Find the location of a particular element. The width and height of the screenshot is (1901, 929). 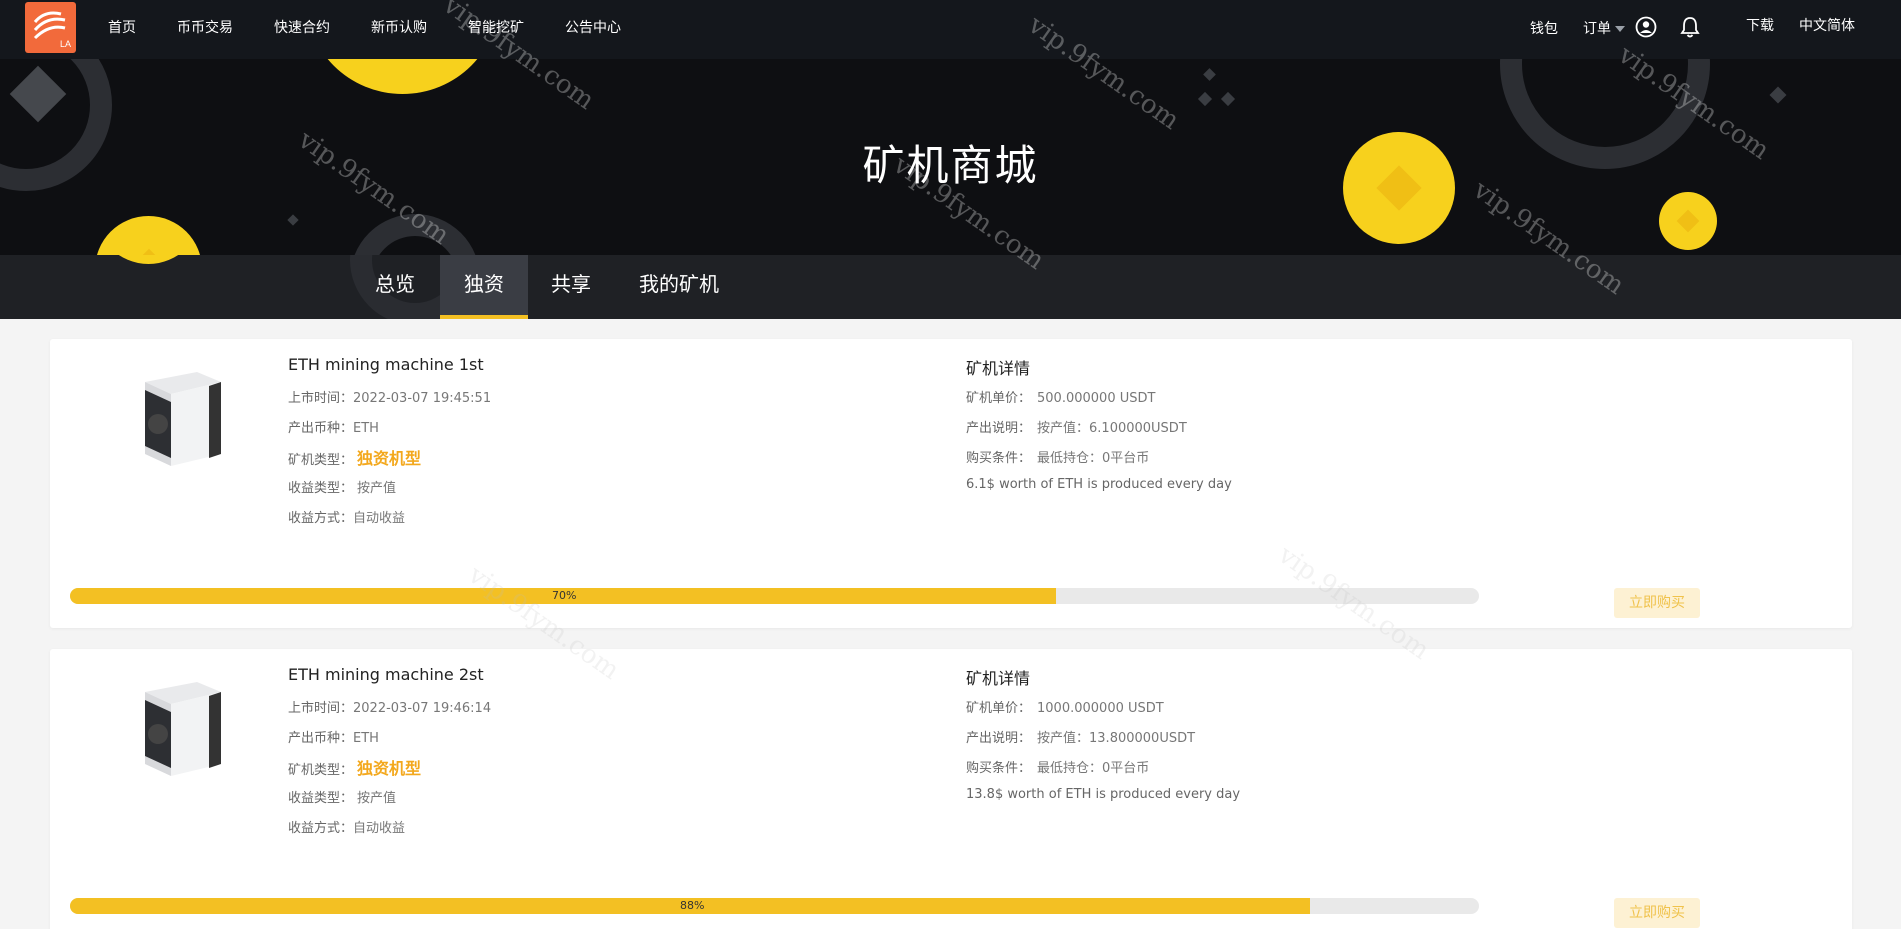

tab-shared: 共享 is located at coordinates (571, 287).